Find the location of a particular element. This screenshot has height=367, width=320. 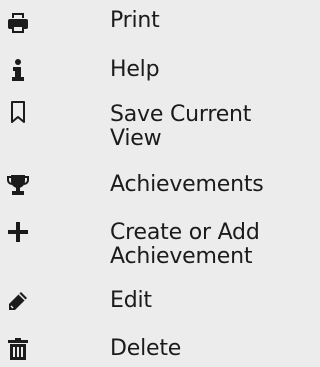

menu-item-label: Edit is located at coordinates (131, 300).